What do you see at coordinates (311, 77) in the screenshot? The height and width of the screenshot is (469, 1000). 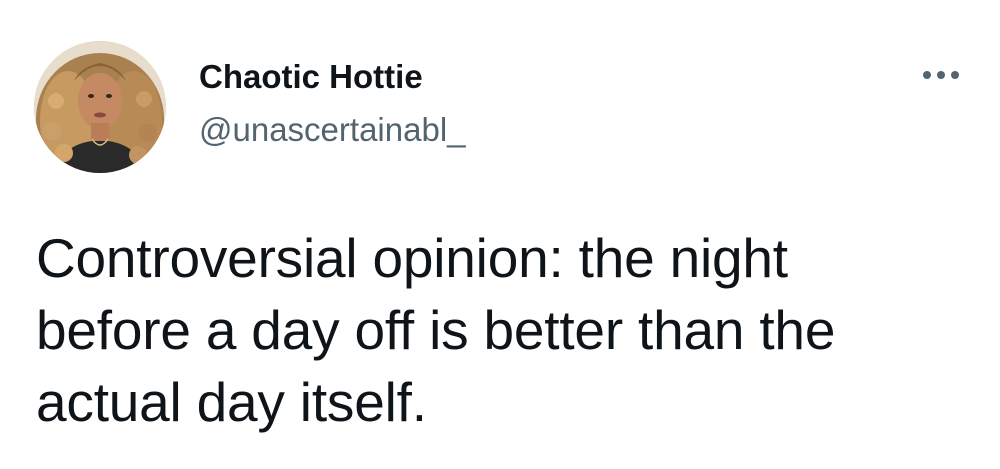 I see `author-display-name: Chaotic Hottie` at bounding box center [311, 77].